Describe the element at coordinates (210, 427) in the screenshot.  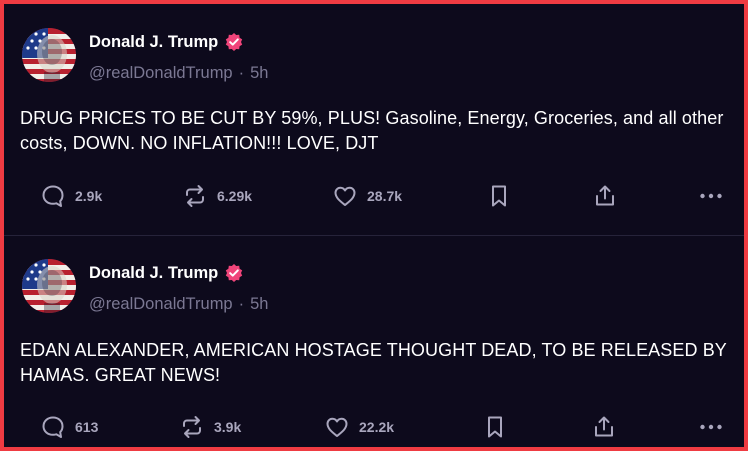
I see `repost-button: 3.9k` at that location.